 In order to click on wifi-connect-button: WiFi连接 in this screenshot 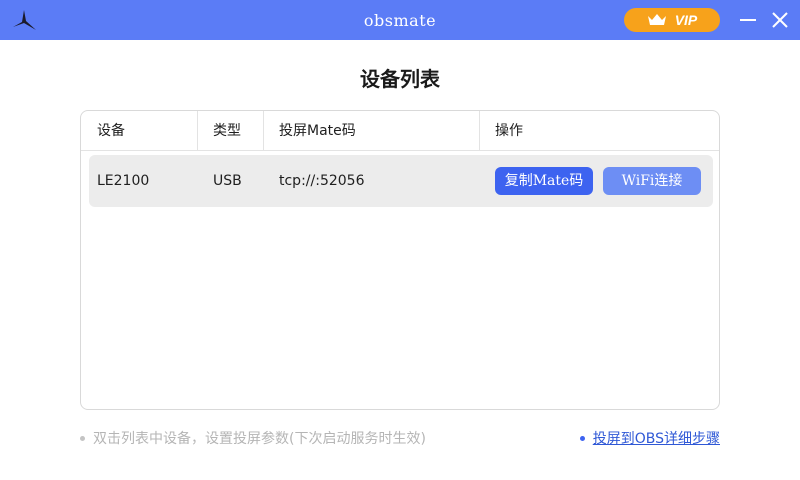, I will do `click(652, 181)`.